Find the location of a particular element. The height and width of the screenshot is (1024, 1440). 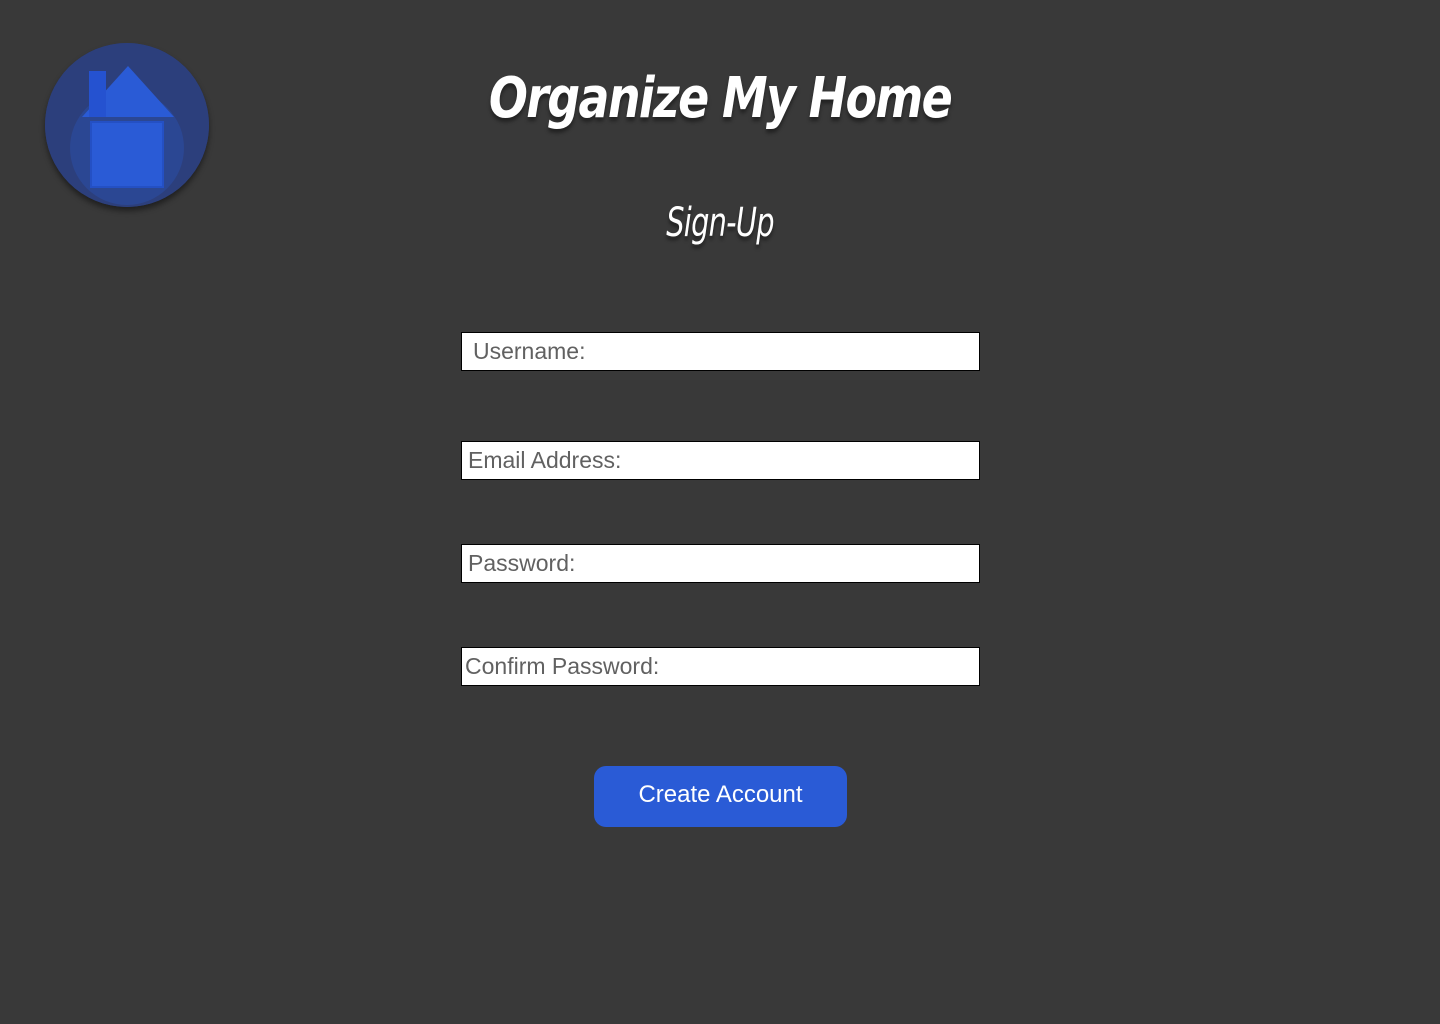

confirm-password-field is located at coordinates (720, 666).